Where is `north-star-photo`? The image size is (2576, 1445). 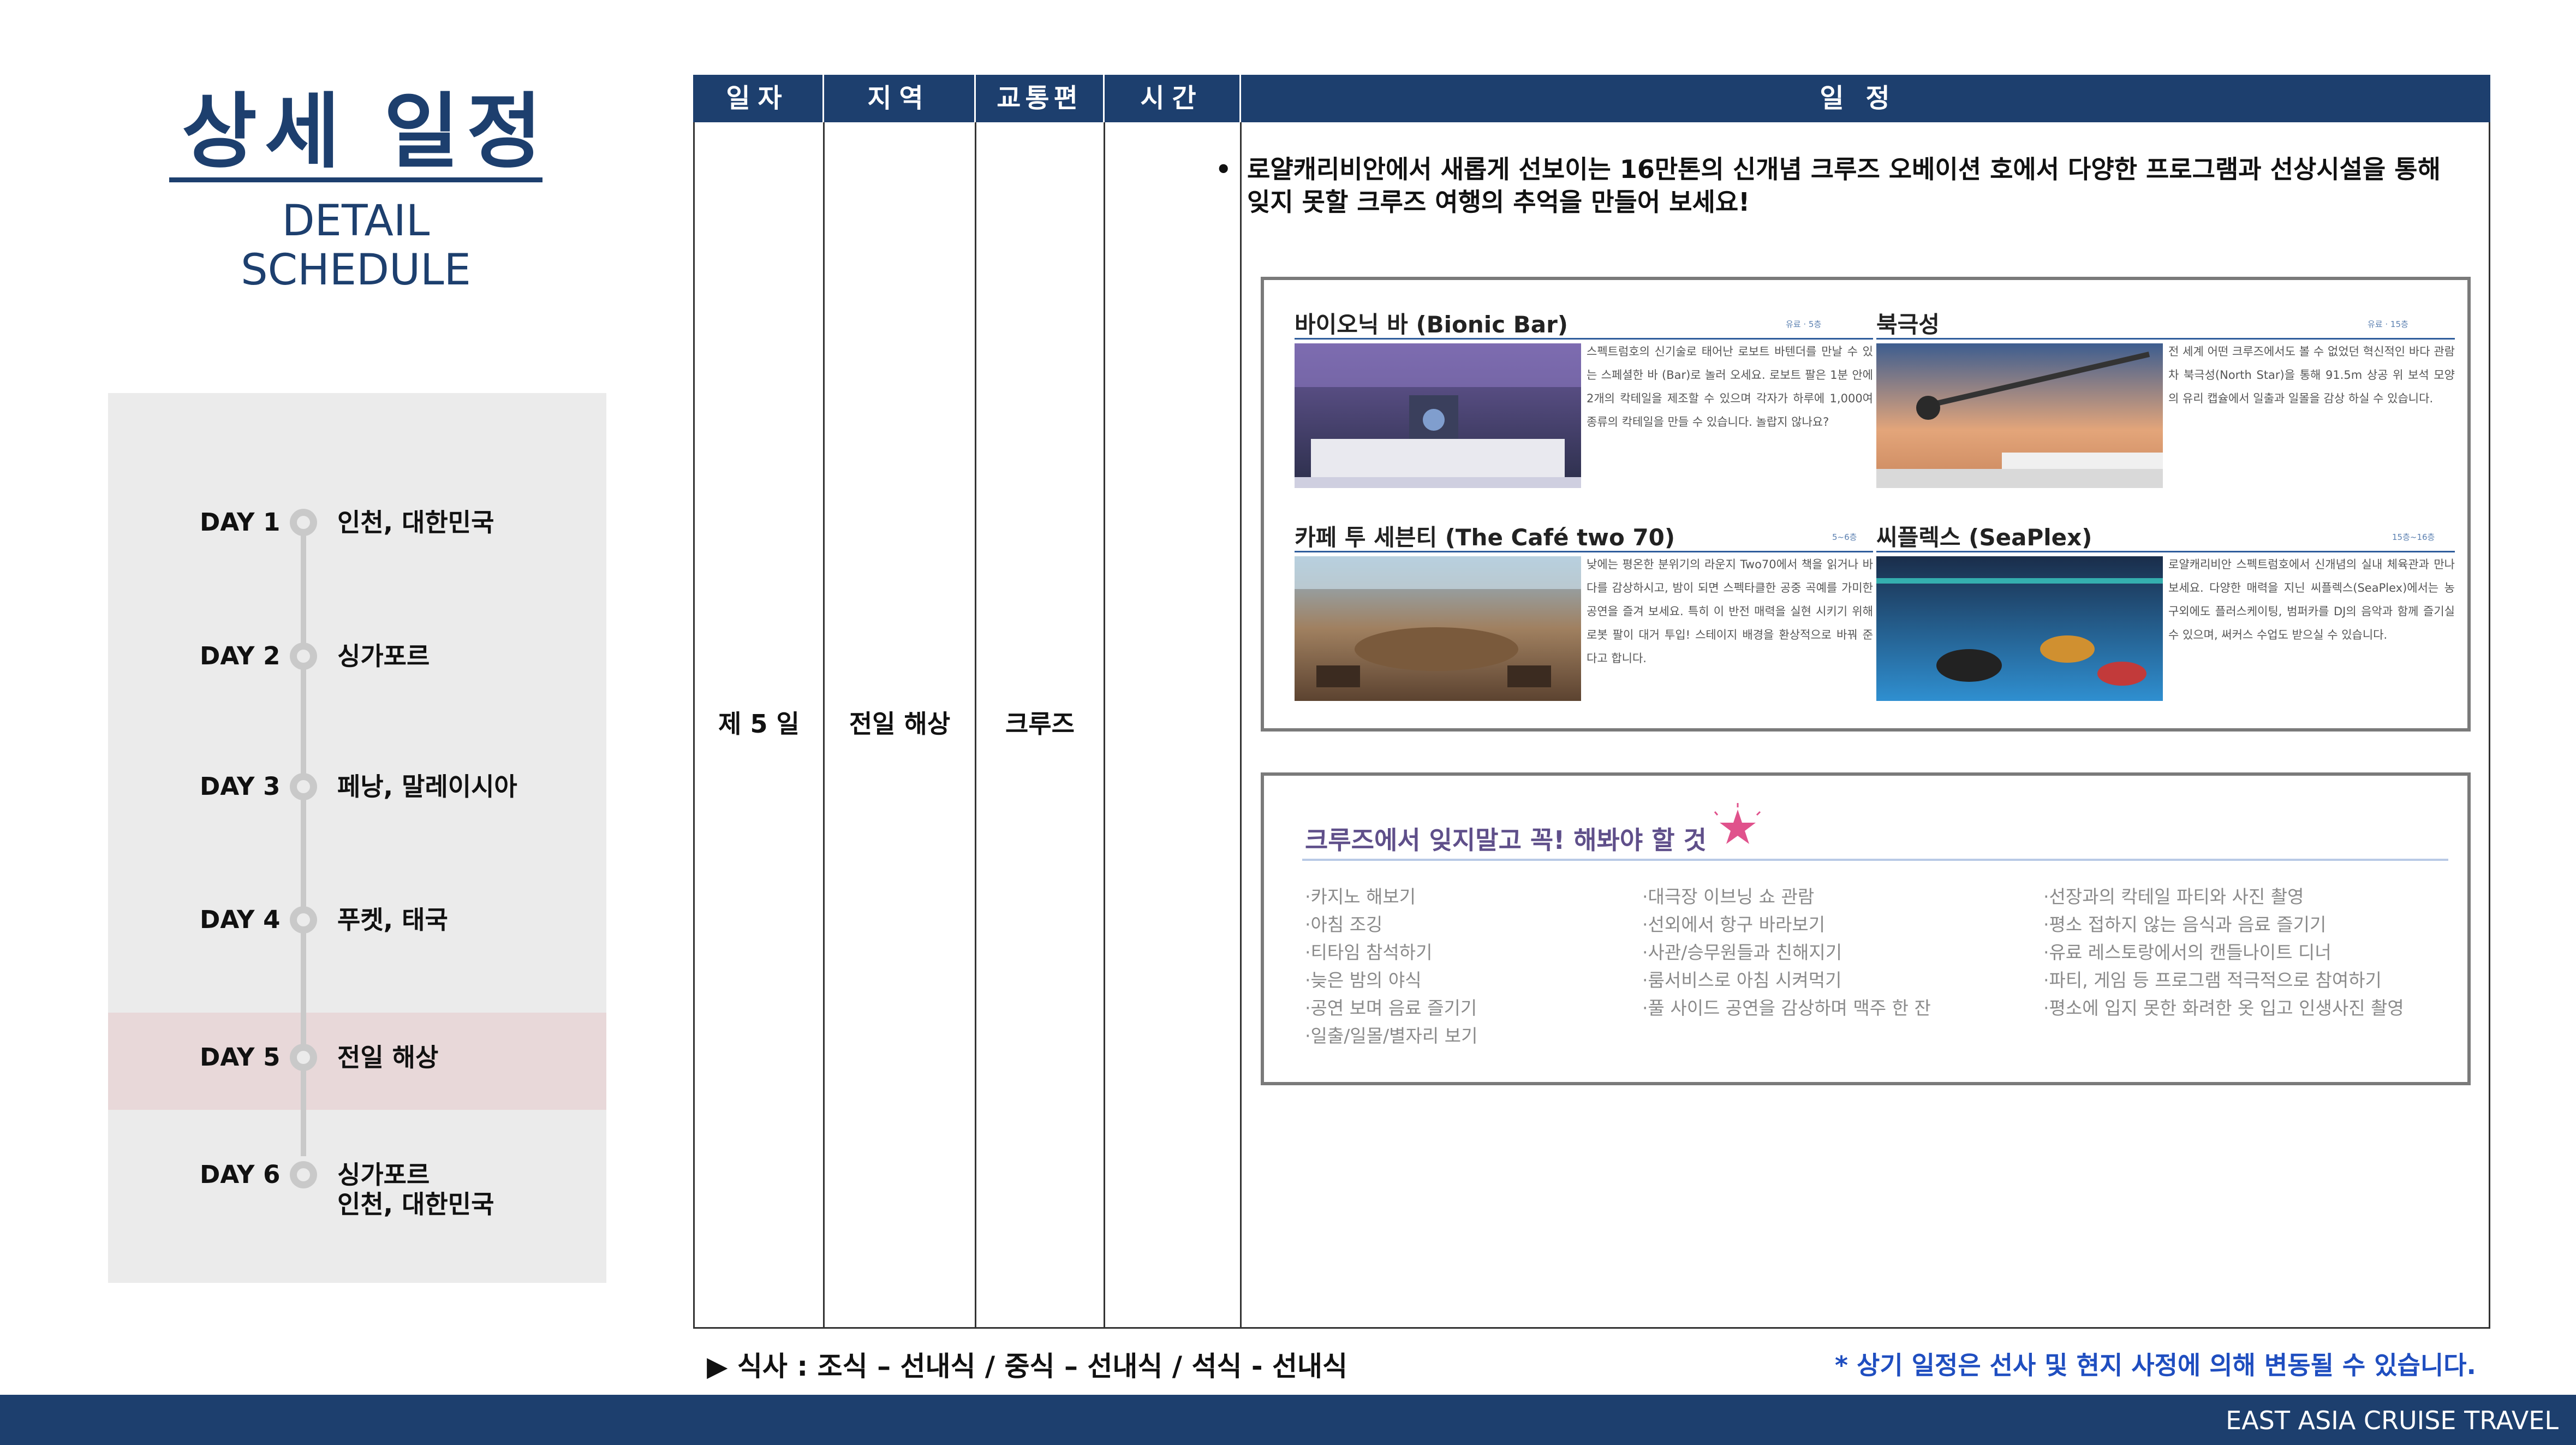
north-star-photo is located at coordinates (2019, 416).